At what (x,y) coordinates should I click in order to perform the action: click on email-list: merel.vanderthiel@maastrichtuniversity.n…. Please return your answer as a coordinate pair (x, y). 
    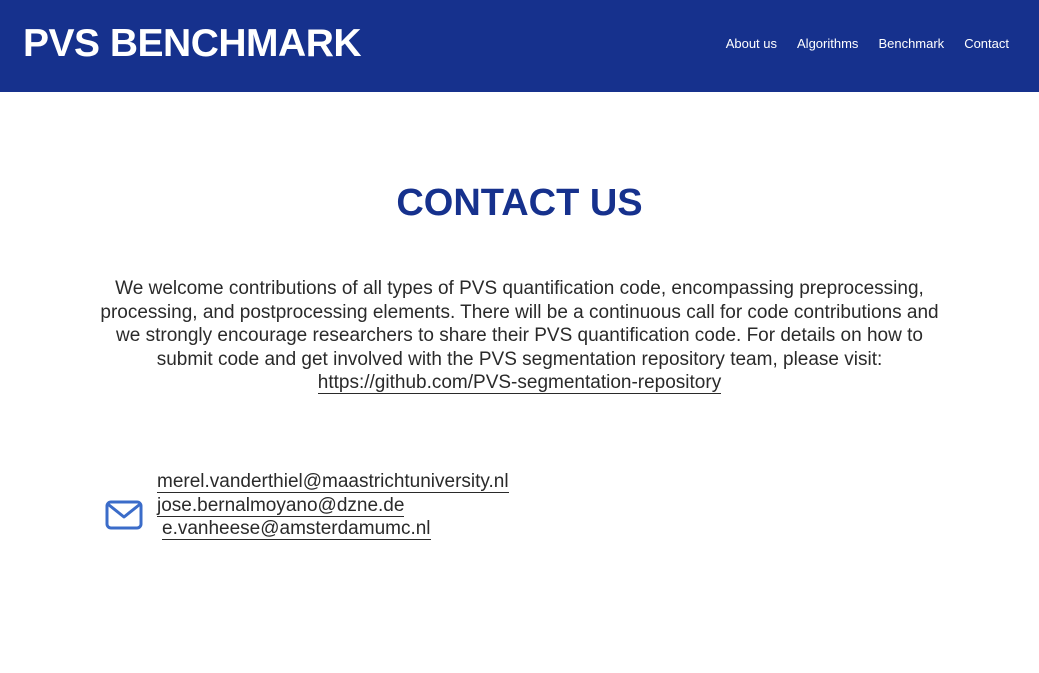
    Looking at the image, I should click on (333, 505).